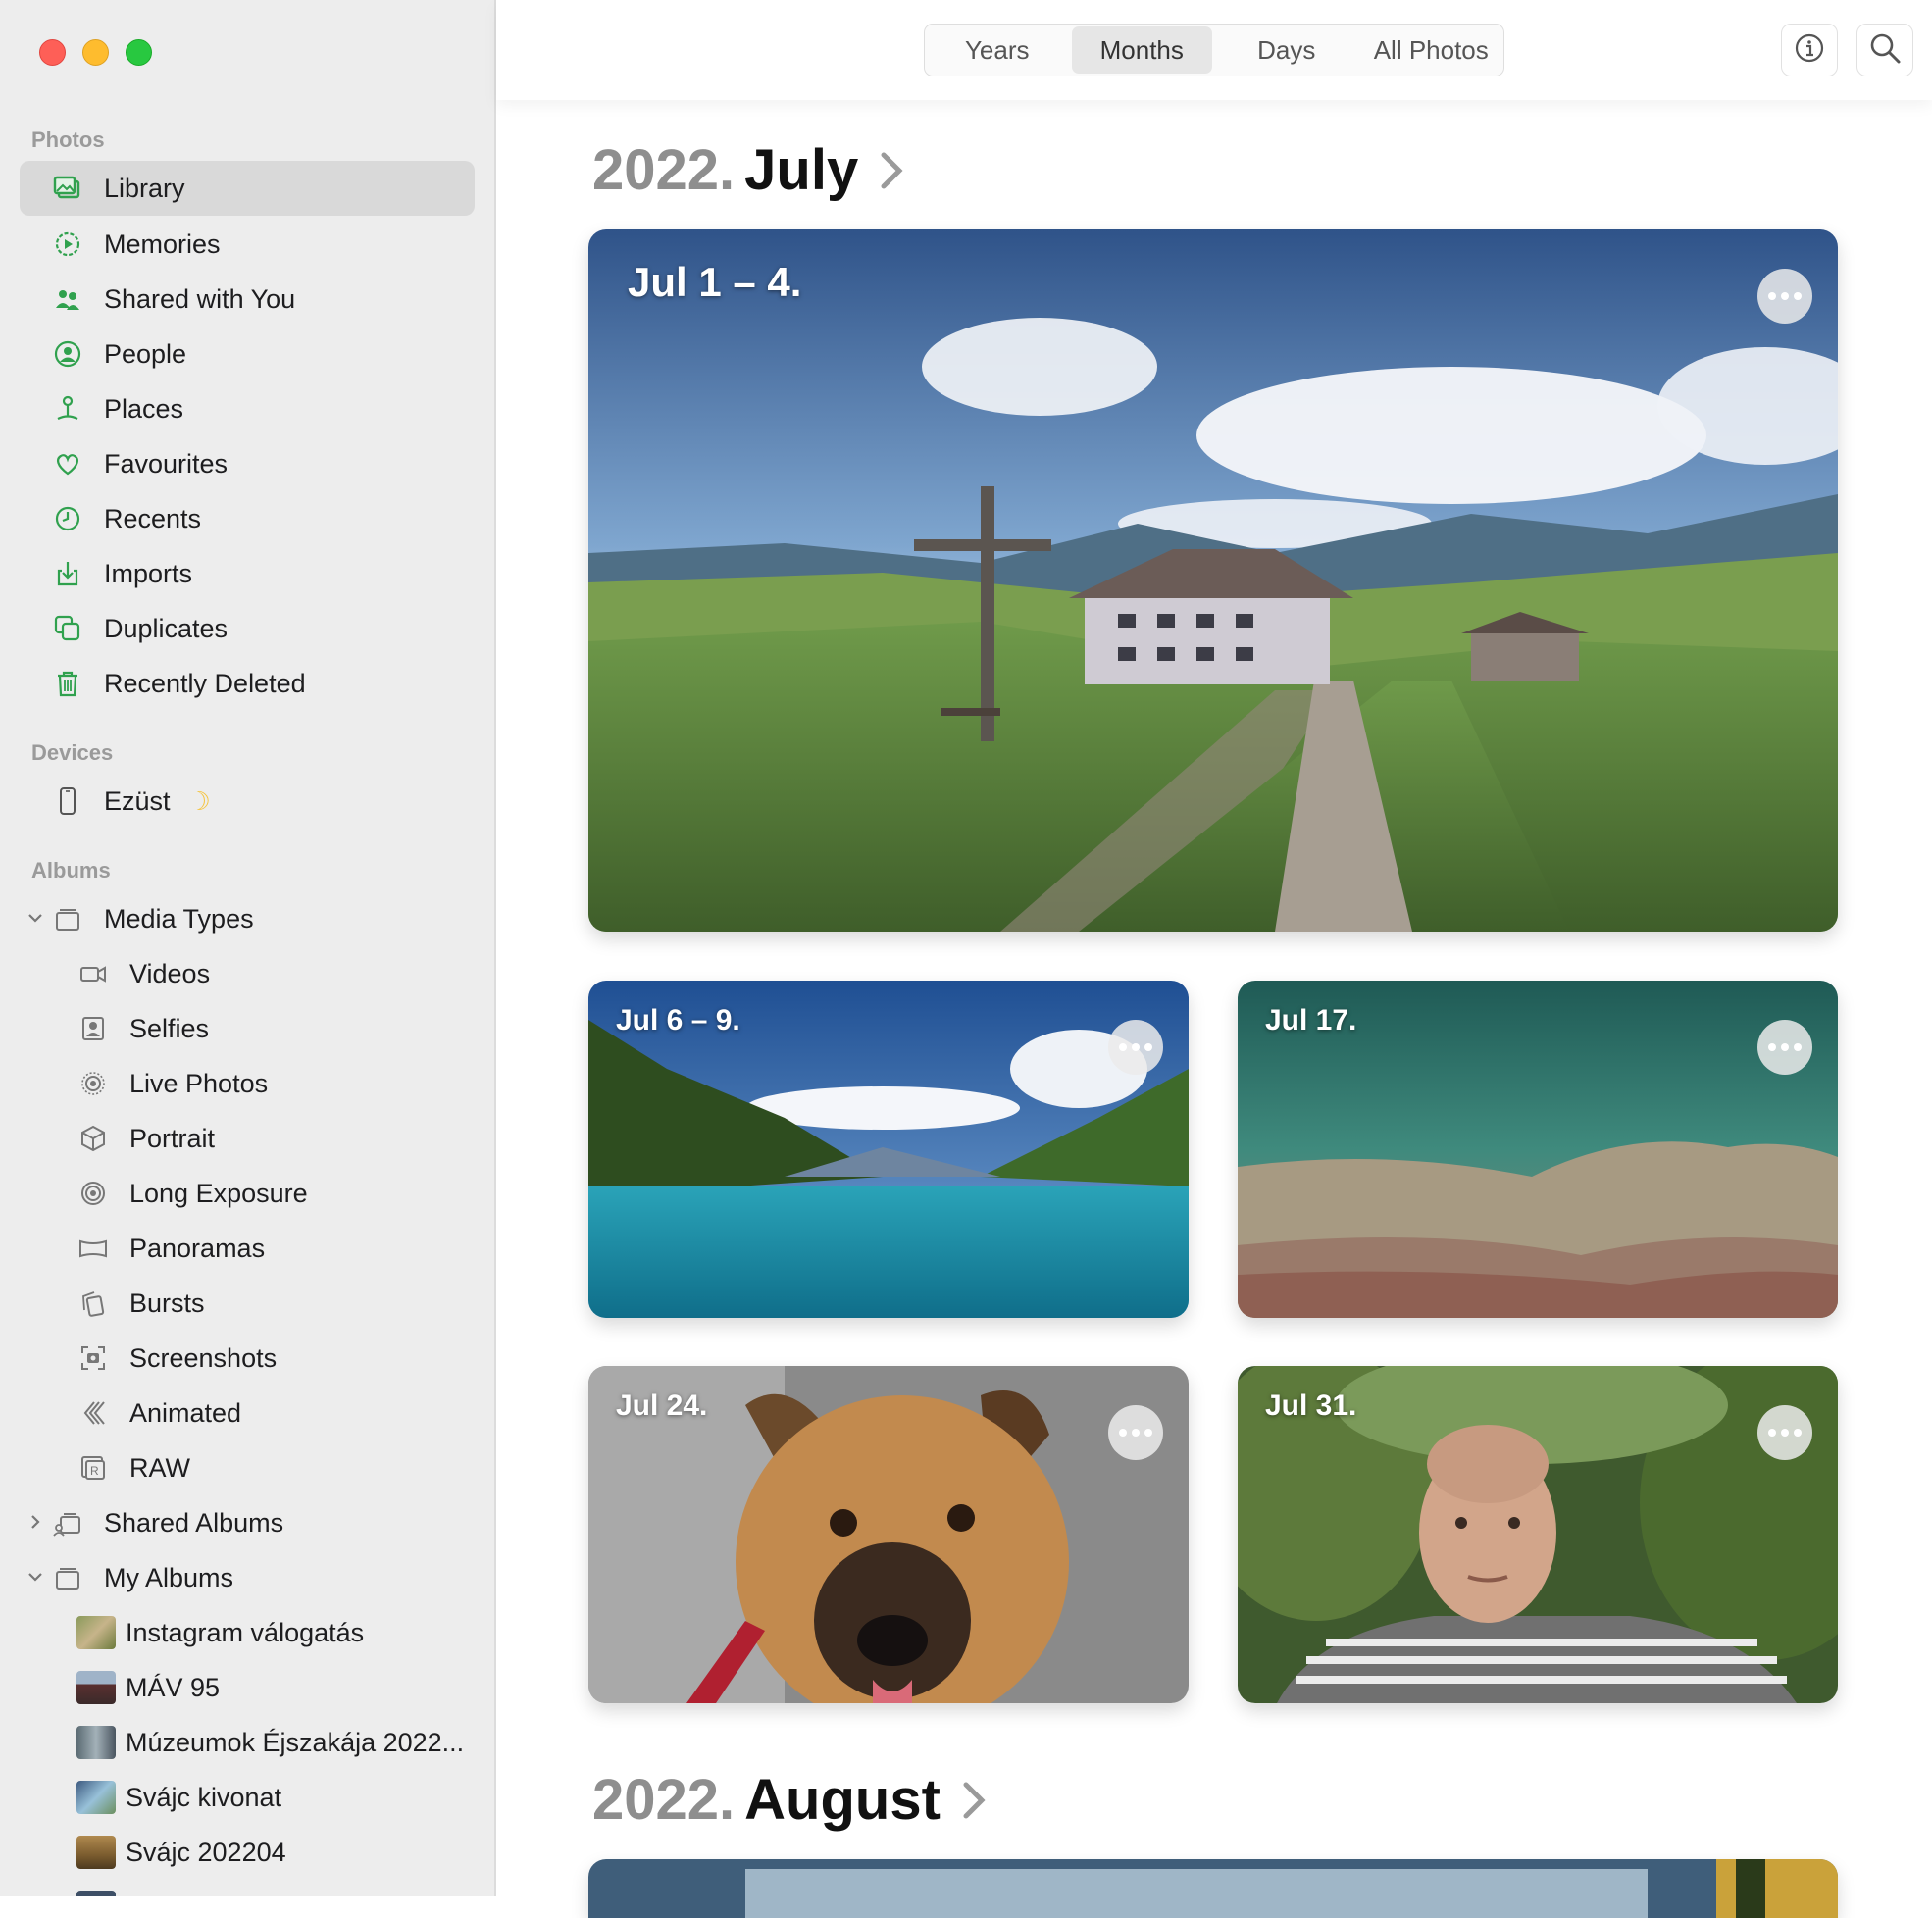 This screenshot has width=1932, height=1918. I want to click on month-header-august: 2022. August, so click(789, 1800).